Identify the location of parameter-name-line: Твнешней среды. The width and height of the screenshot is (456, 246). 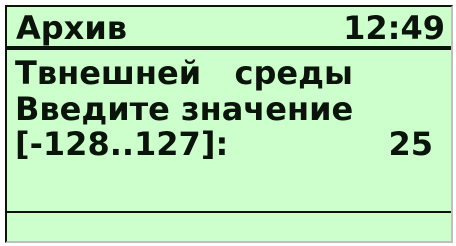
(184, 73).